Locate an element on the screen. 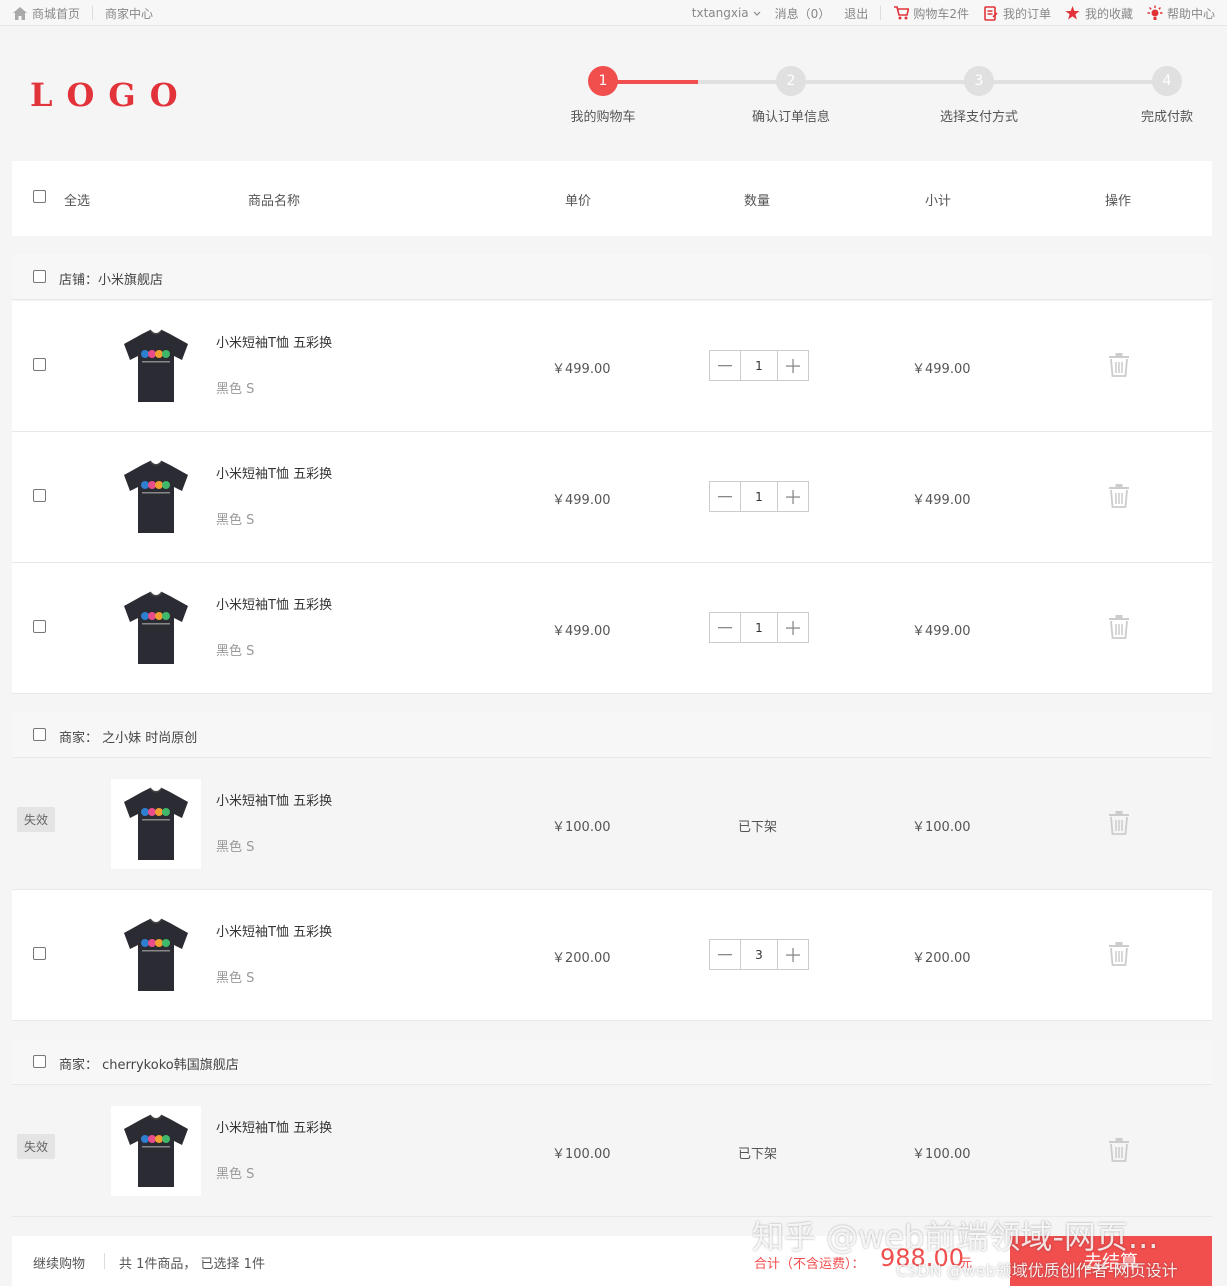 This screenshot has width=1227, height=1286. help-link: 帮助中心 is located at coordinates (1181, 13).